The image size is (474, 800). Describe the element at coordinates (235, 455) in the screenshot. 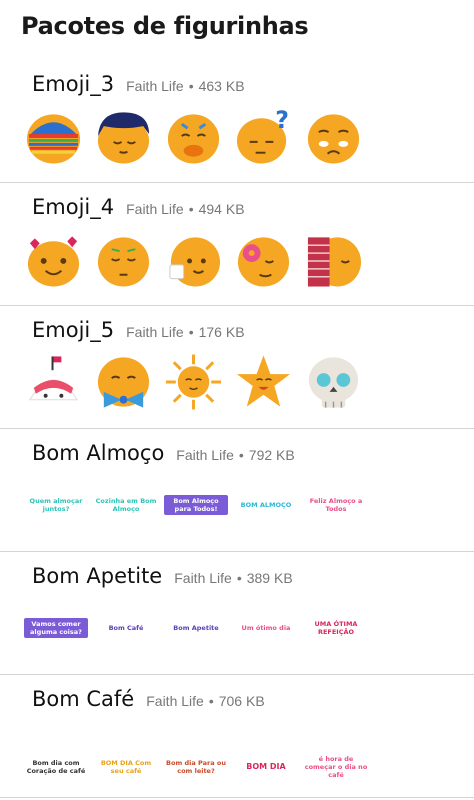

I see `pack-meta: Faith Life • 792 KB` at that location.